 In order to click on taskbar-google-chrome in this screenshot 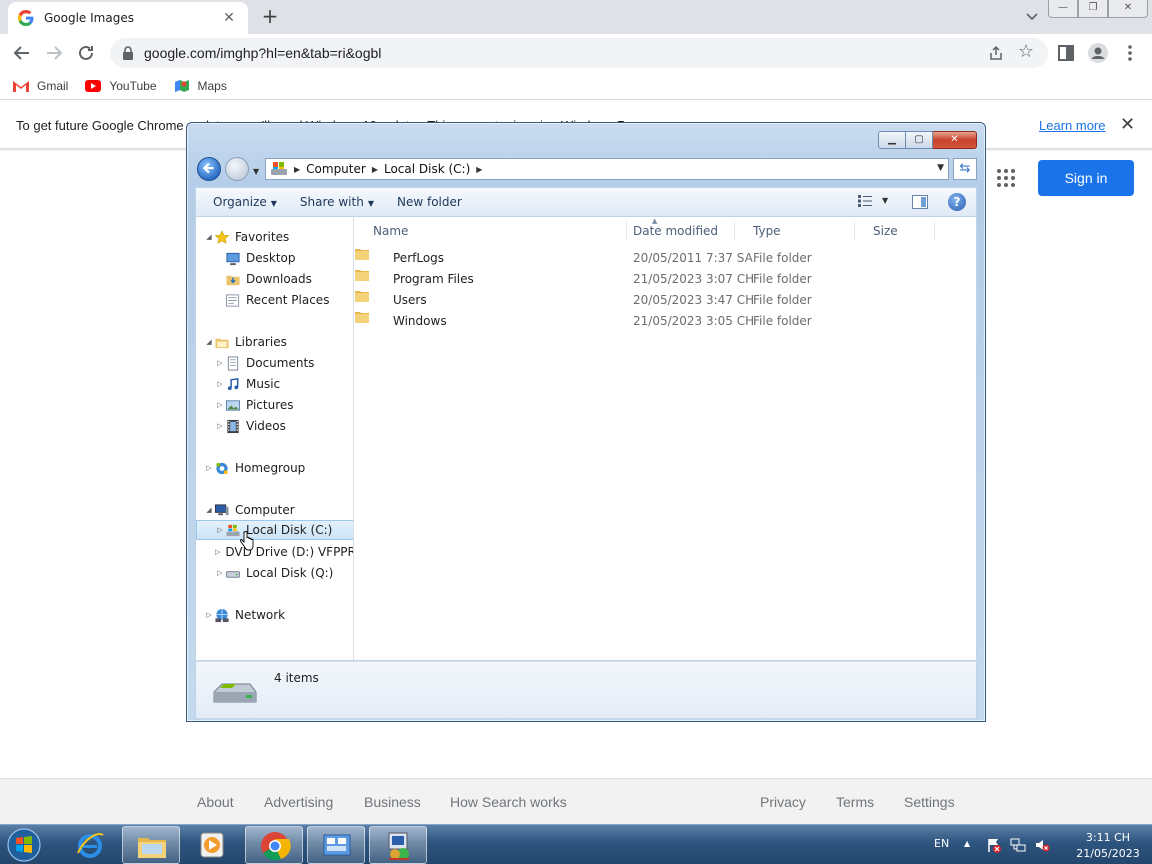, I will do `click(274, 845)`.